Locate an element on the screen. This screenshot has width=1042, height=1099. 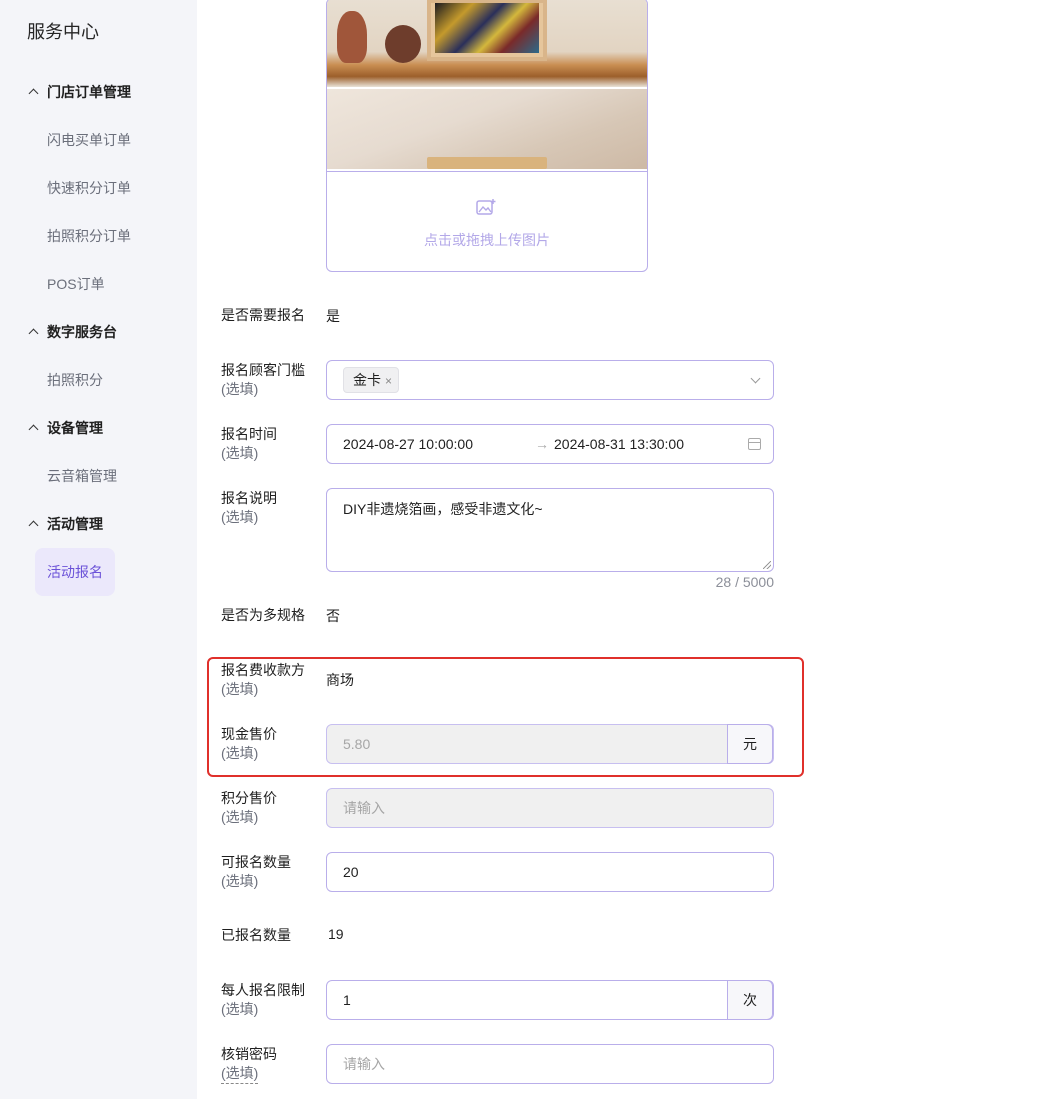
sidebar-group-store-orders: 门店订单管理 is located at coordinates (79, 92).